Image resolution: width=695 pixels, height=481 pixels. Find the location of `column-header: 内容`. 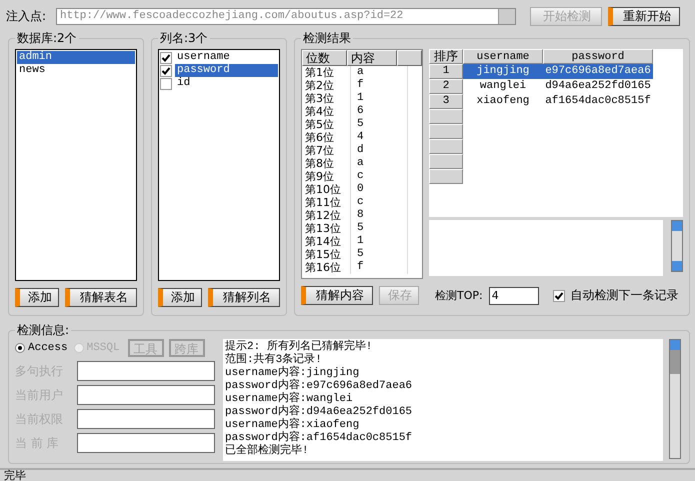

column-header: 内容 is located at coordinates (372, 58).